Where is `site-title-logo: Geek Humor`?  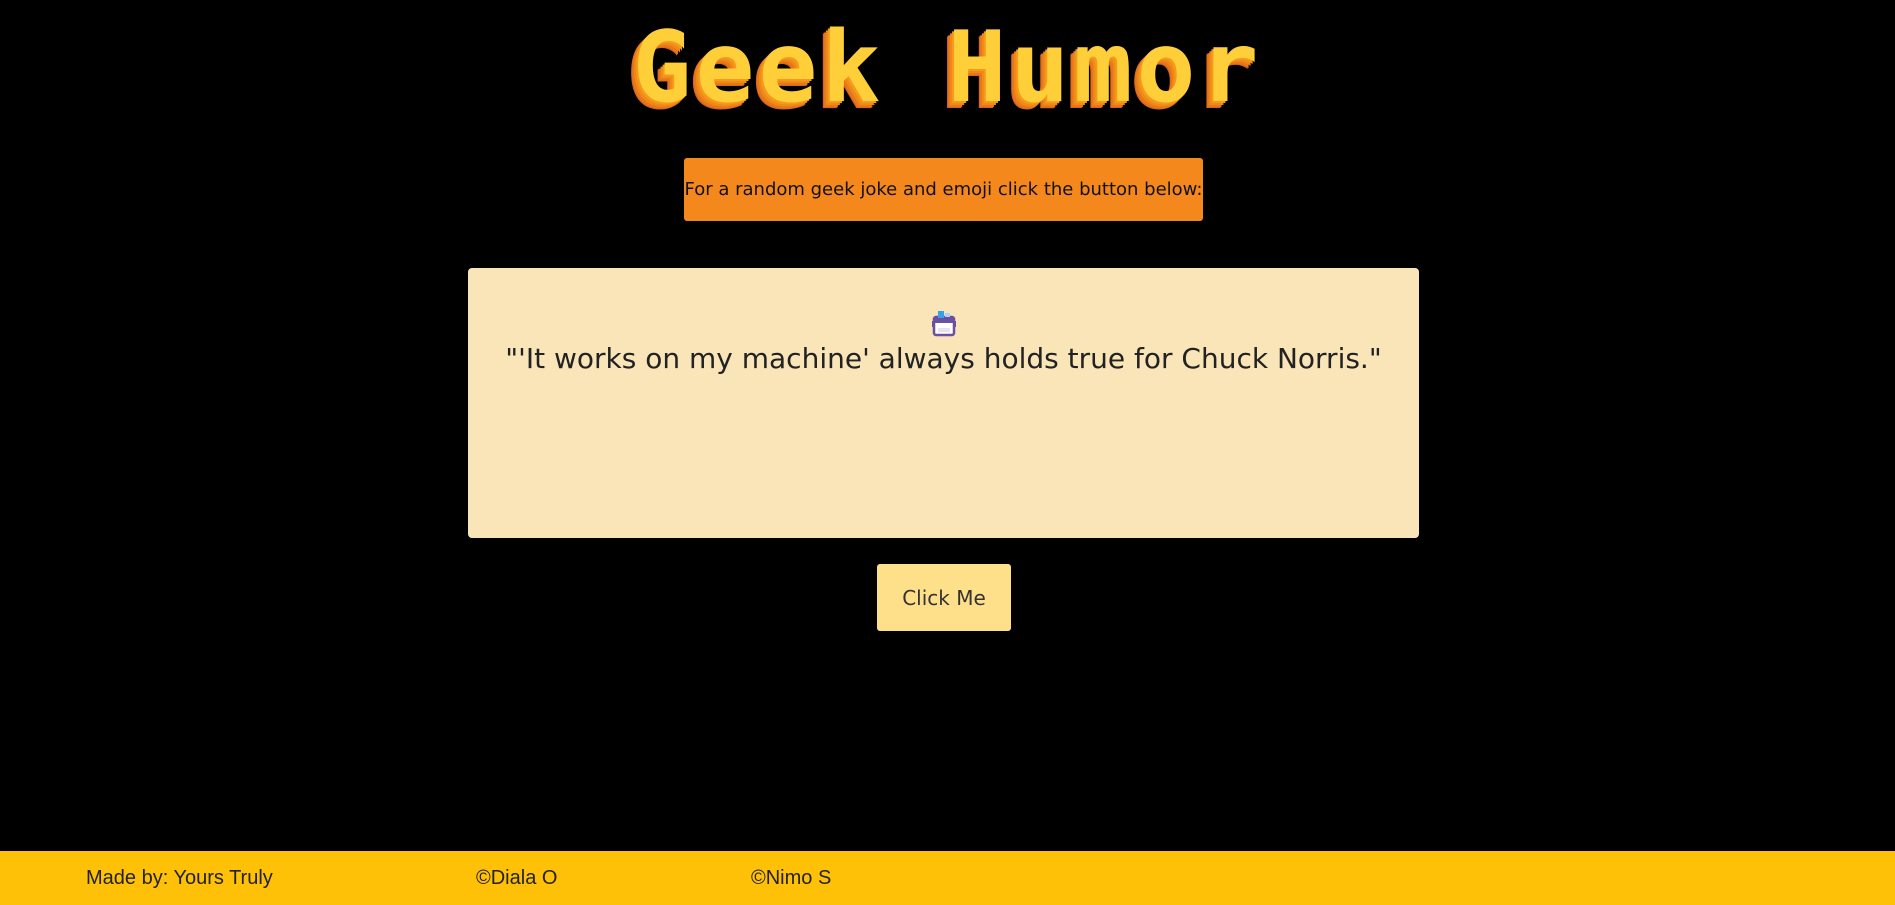 site-title-logo: Geek Humor is located at coordinates (947, 68).